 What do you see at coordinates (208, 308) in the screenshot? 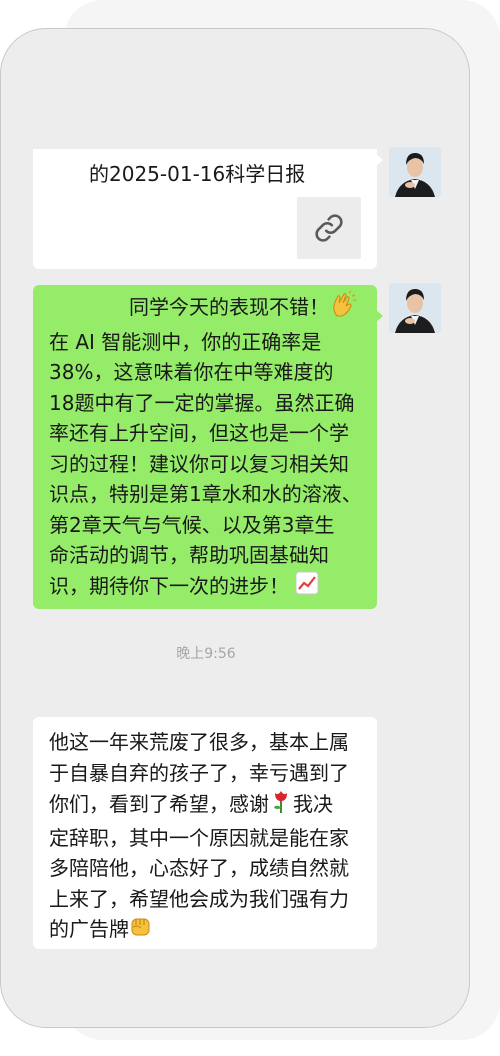
I see `message-line: 同学今天的表现不错！` at bounding box center [208, 308].